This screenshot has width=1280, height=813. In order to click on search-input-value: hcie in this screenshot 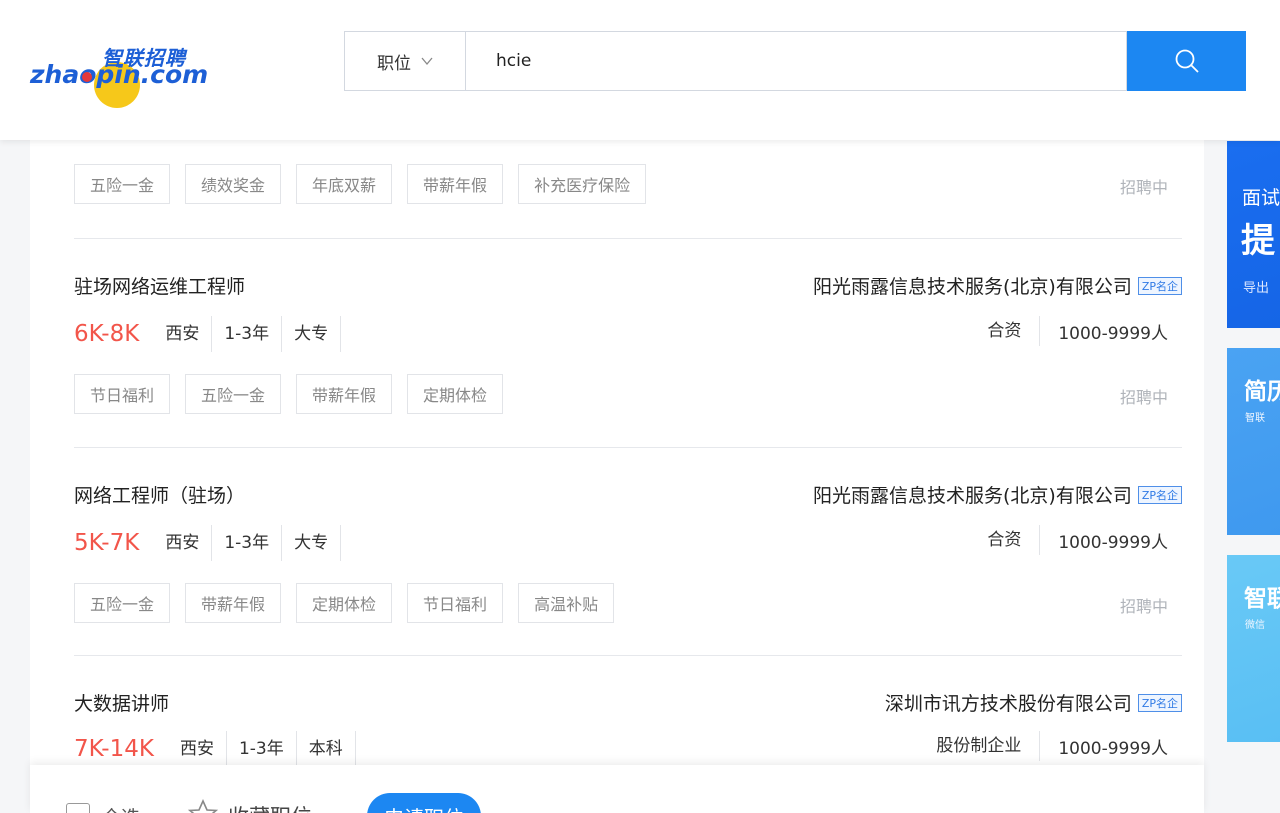, I will do `click(514, 61)`.